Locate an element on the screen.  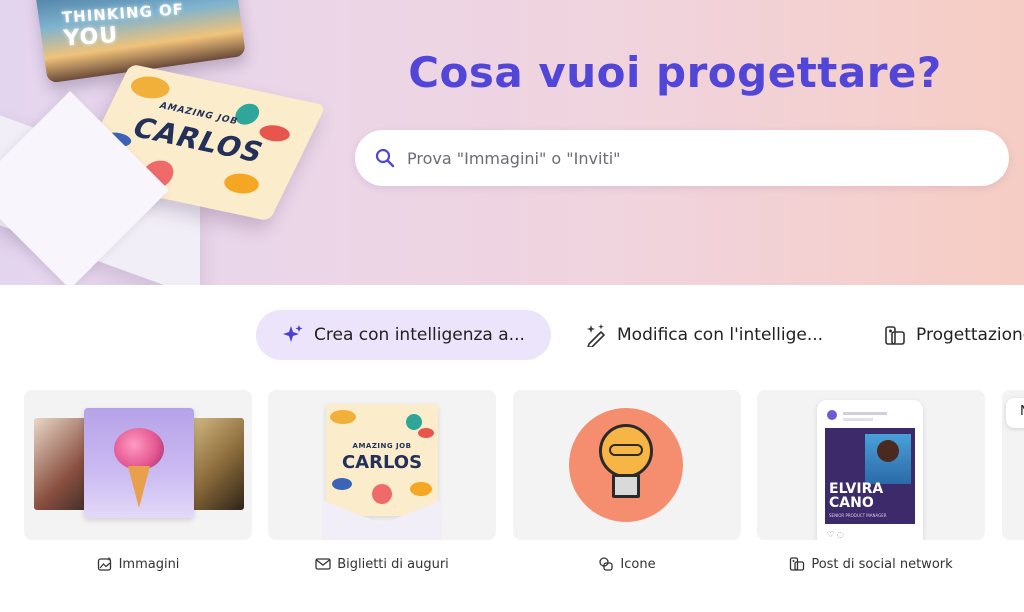
mail-icon is located at coordinates (323, 564).